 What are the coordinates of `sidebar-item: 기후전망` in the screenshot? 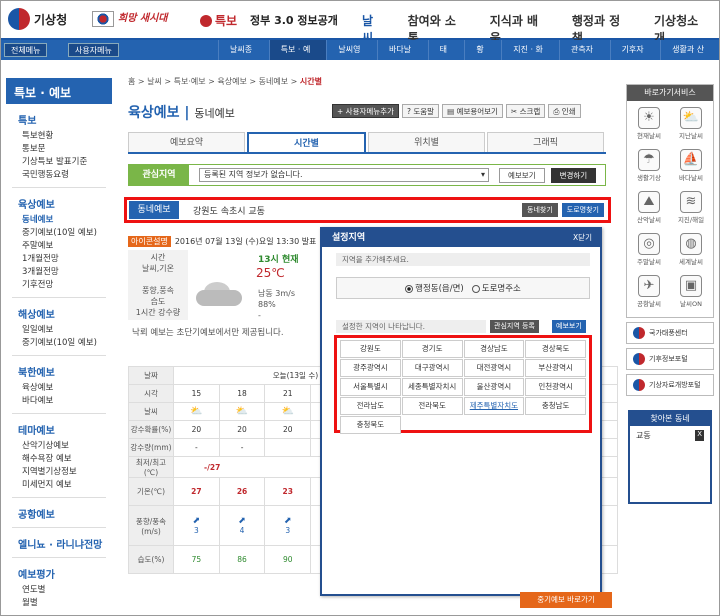 It's located at (67, 285).